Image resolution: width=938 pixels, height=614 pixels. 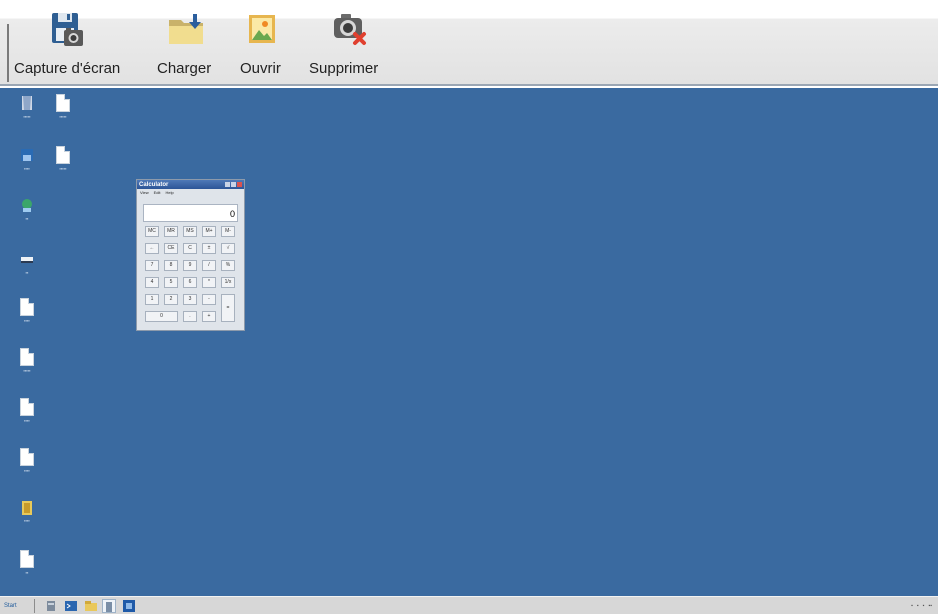 What do you see at coordinates (930, 606) in the screenshot?
I see `clock: ▪▪` at bounding box center [930, 606].